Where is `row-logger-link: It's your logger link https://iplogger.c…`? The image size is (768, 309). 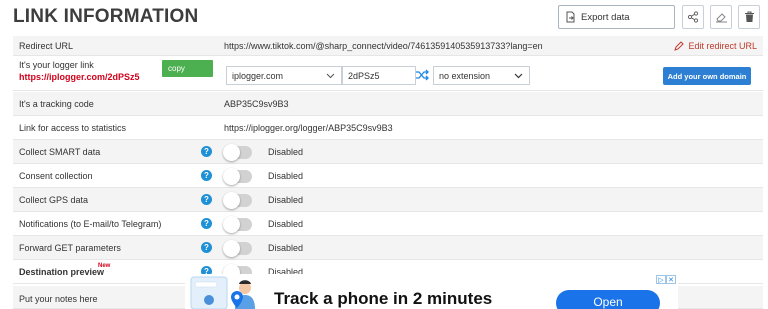
row-logger-link: It's your logger link https://iplogger.c… is located at coordinates (388, 73).